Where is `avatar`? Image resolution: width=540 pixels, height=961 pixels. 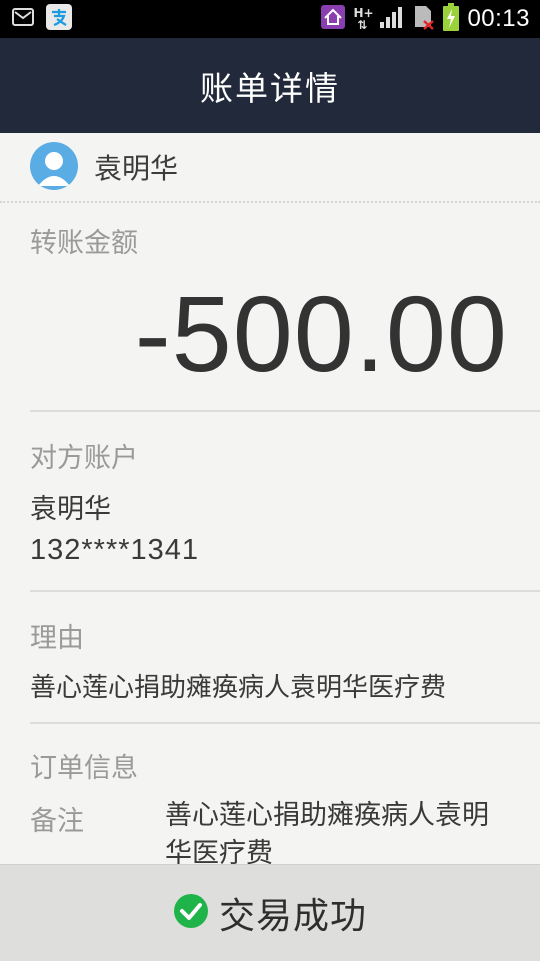
avatar is located at coordinates (54, 166).